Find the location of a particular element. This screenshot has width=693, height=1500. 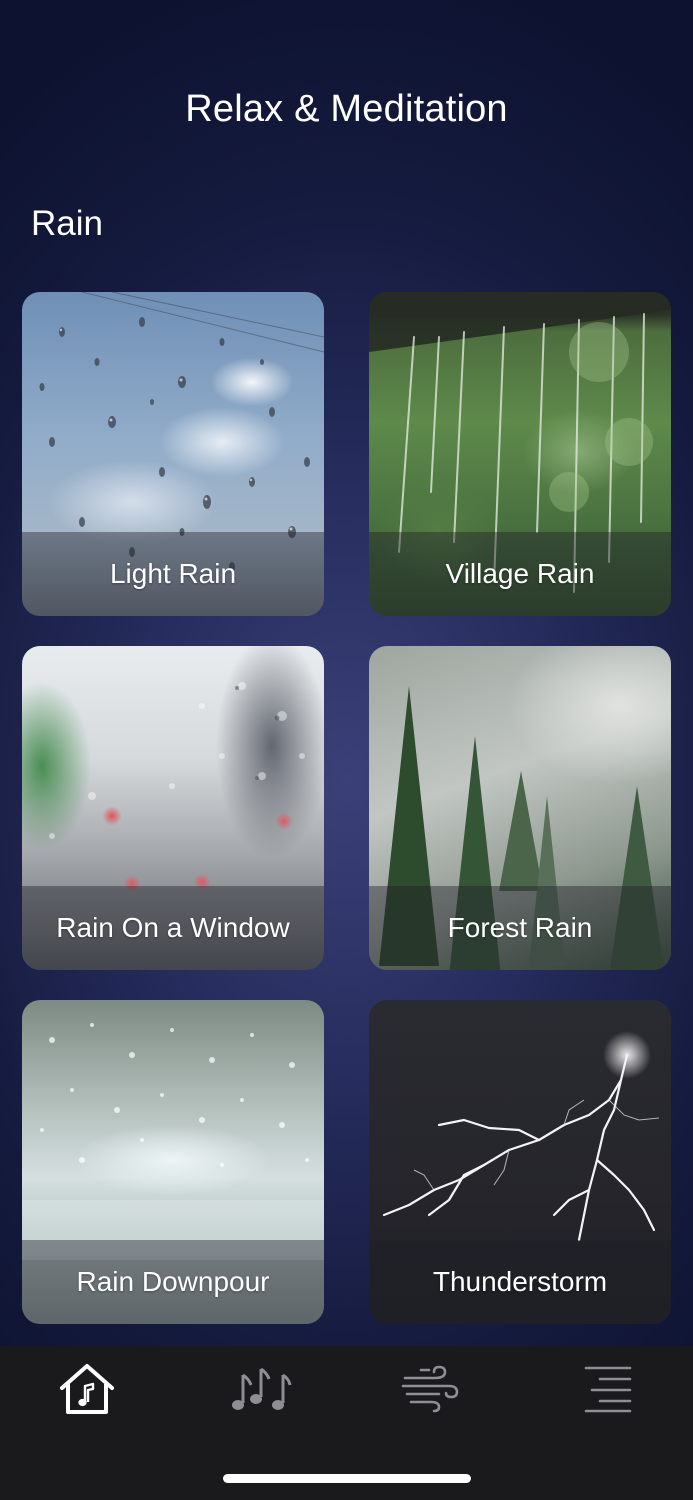

wind-icon is located at coordinates (430, 1389).